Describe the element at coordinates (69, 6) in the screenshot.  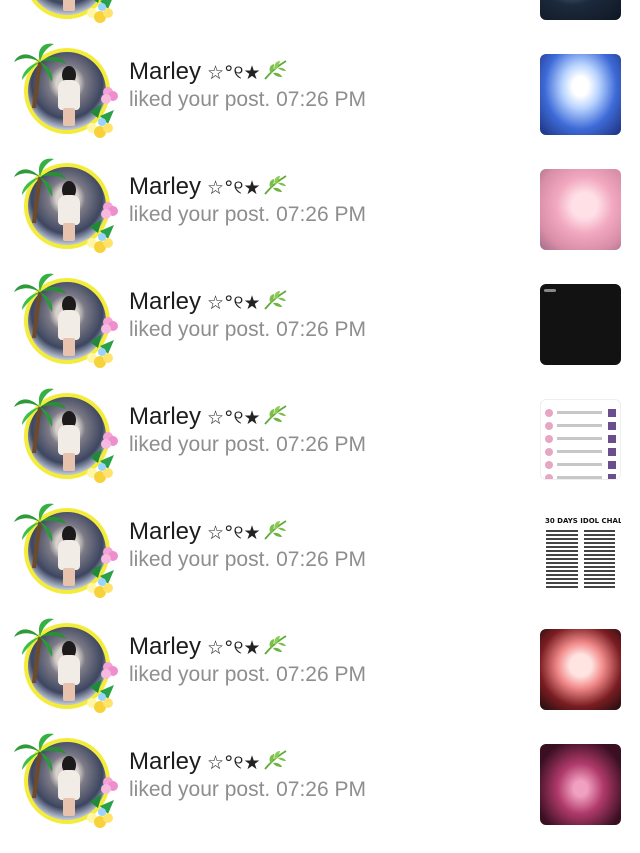
I see `avatar-figure` at that location.